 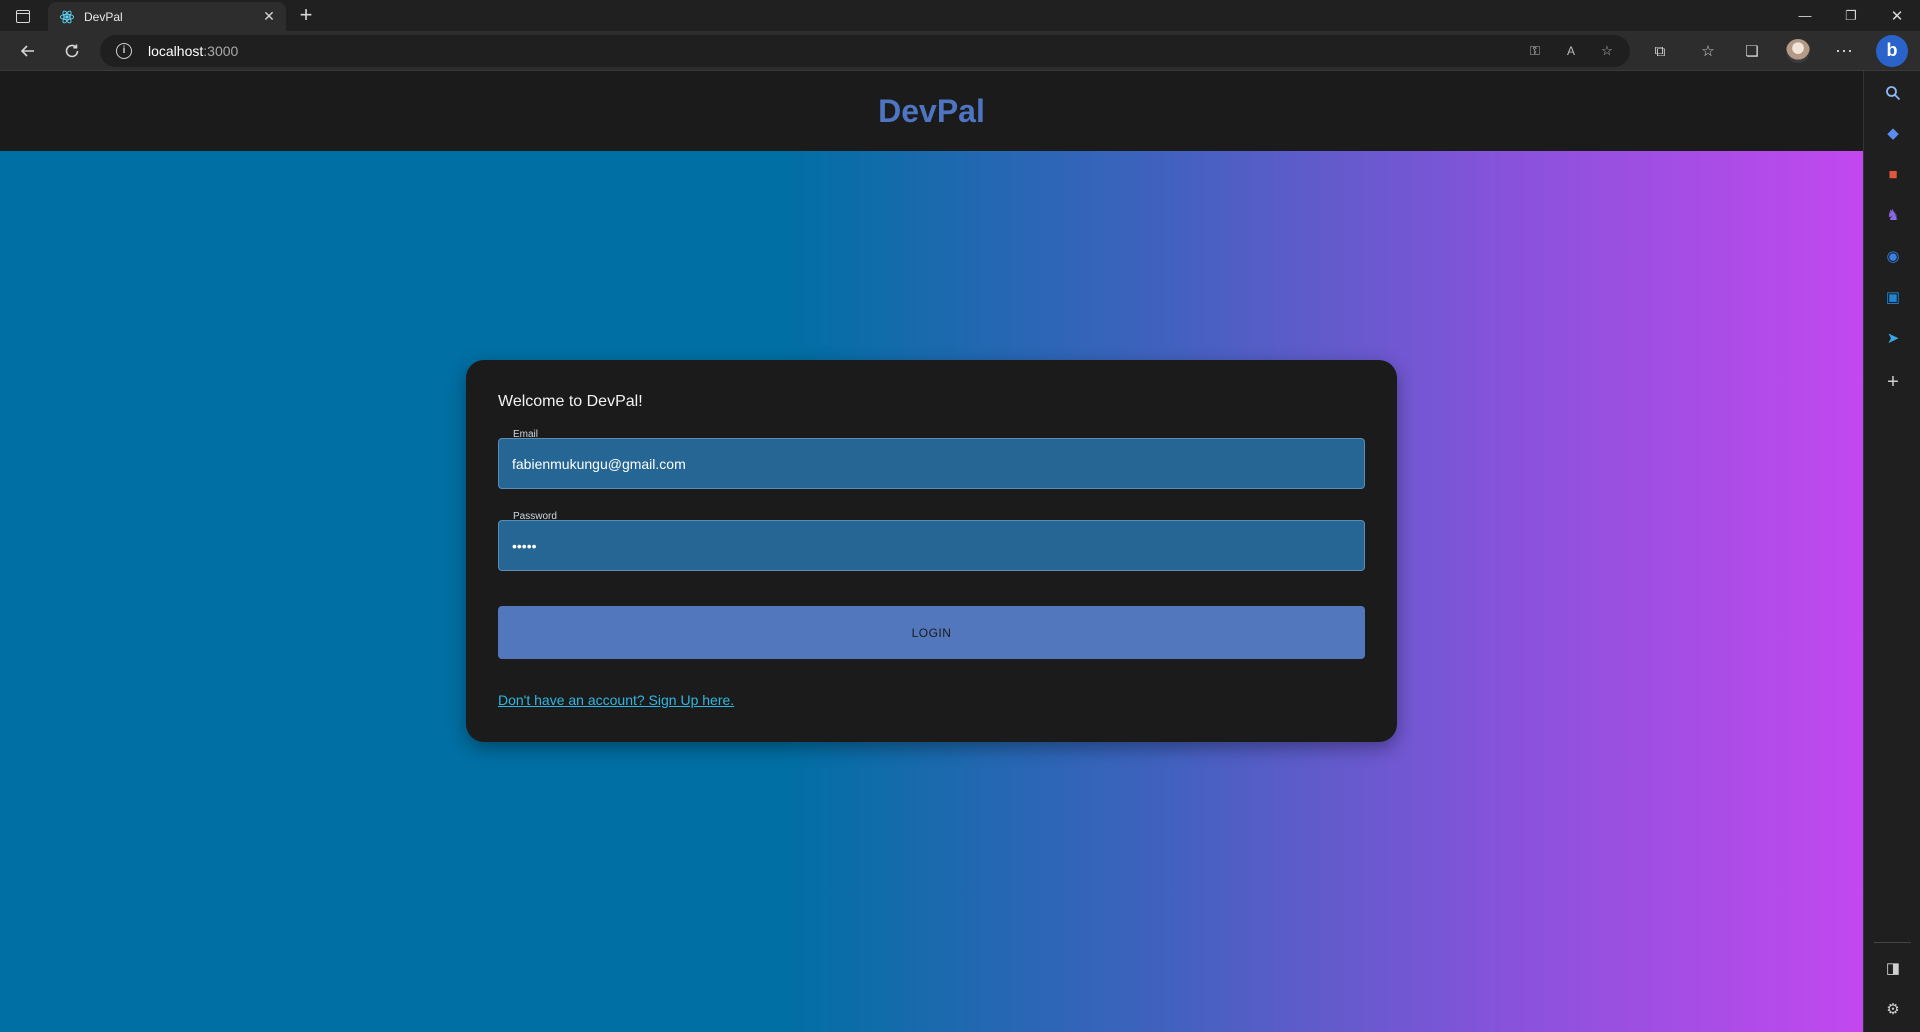 I want to click on site-info-icon: i, so click(x=124, y=51).